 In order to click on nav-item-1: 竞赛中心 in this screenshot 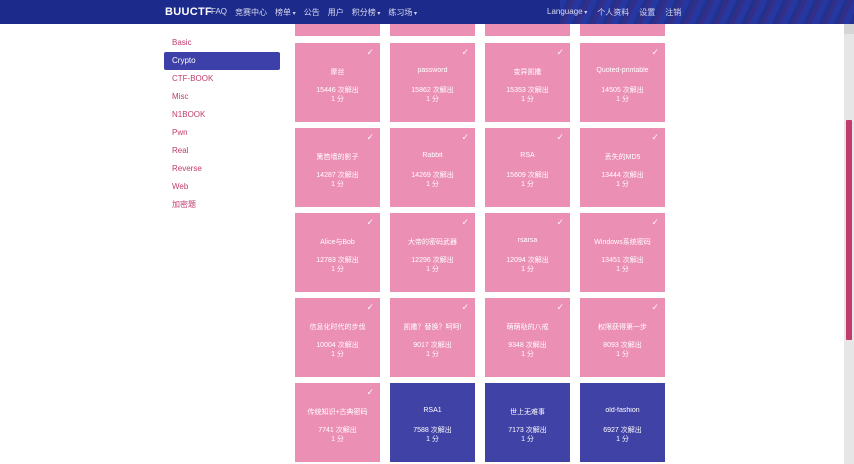, I will do `click(251, 12)`.